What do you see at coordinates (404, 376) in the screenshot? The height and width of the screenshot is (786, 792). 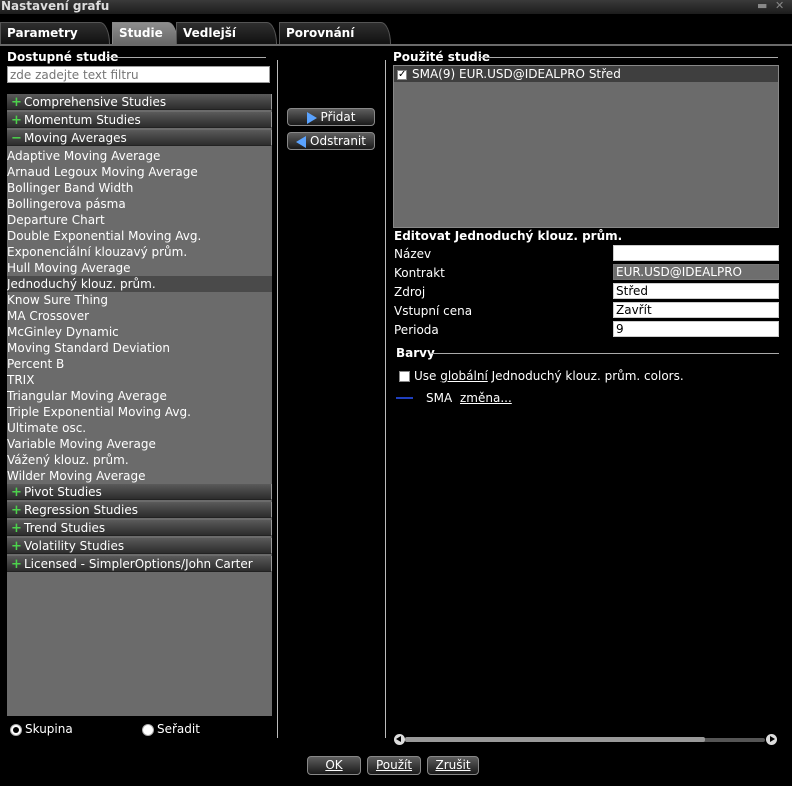 I see `checkbox-unchecked-icon` at bounding box center [404, 376].